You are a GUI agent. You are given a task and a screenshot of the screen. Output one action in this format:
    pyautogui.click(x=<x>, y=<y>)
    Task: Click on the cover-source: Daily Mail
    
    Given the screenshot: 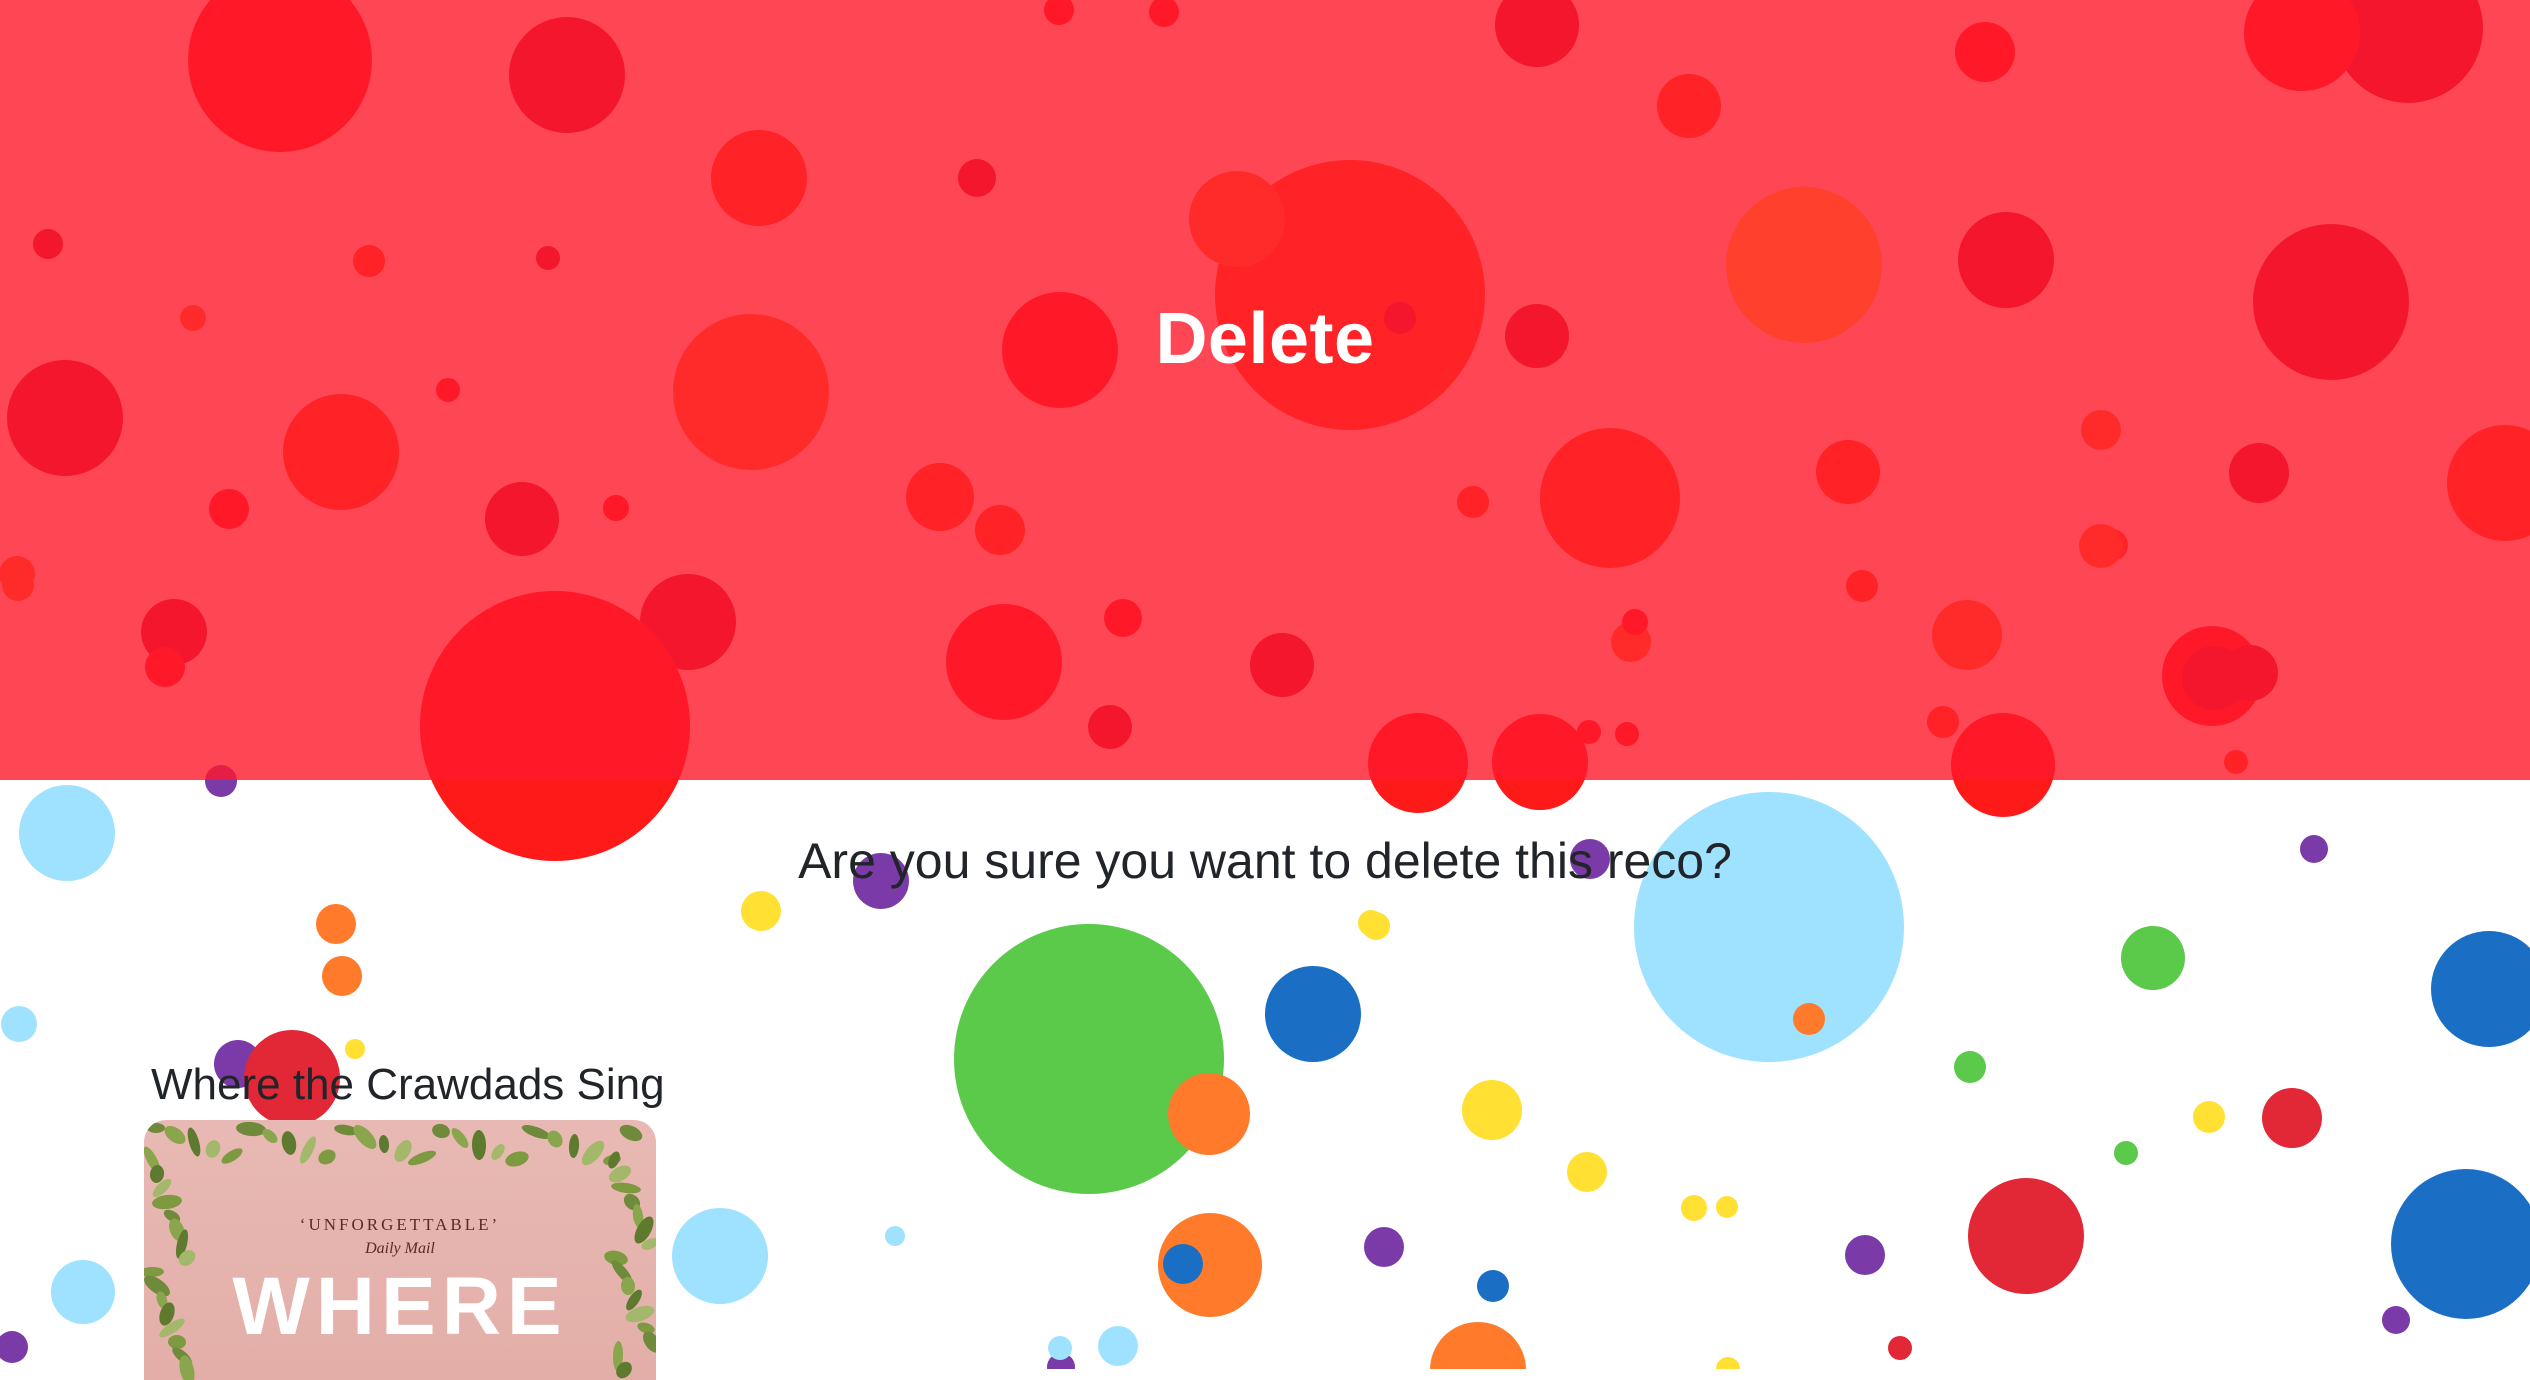 What is the action you would take?
    pyautogui.click(x=400, y=1248)
    